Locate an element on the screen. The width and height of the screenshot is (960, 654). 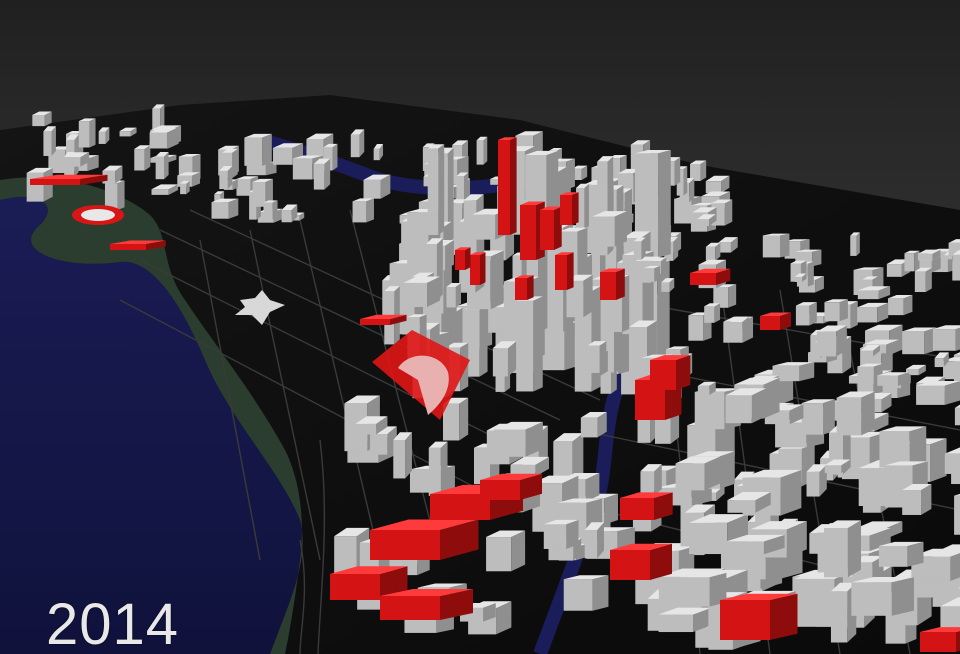
stadium is located at coordinates (98, 215).